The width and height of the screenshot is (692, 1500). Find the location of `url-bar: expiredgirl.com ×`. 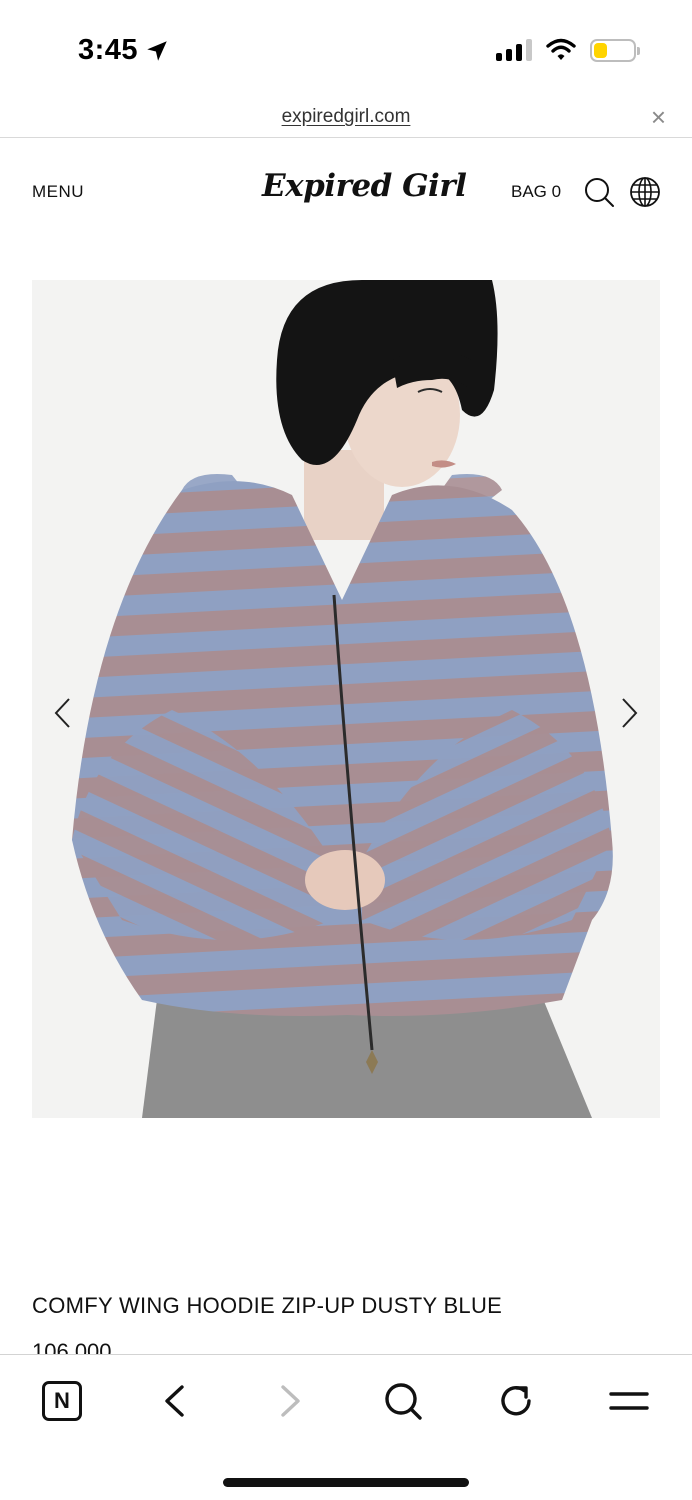

url-bar: expiredgirl.com × is located at coordinates (346, 119).